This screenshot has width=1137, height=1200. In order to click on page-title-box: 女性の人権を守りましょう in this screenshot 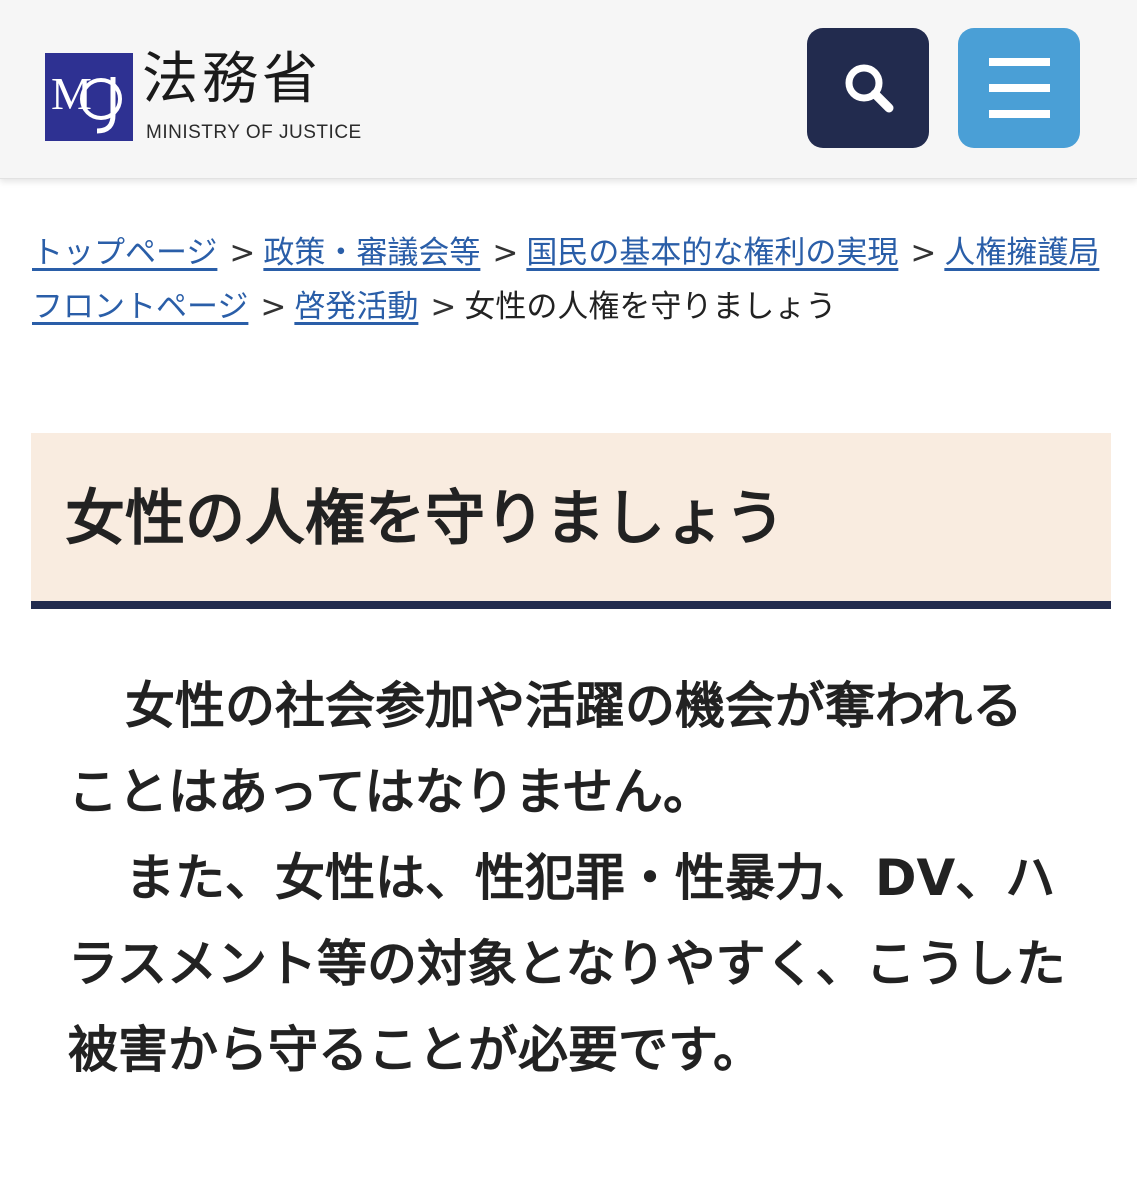, I will do `click(571, 521)`.